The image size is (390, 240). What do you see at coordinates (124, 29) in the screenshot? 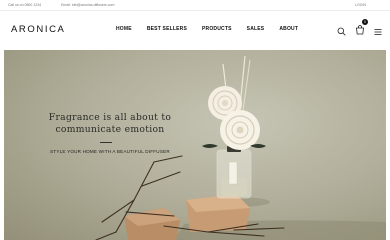
I see `nav-home: HOME` at bounding box center [124, 29].